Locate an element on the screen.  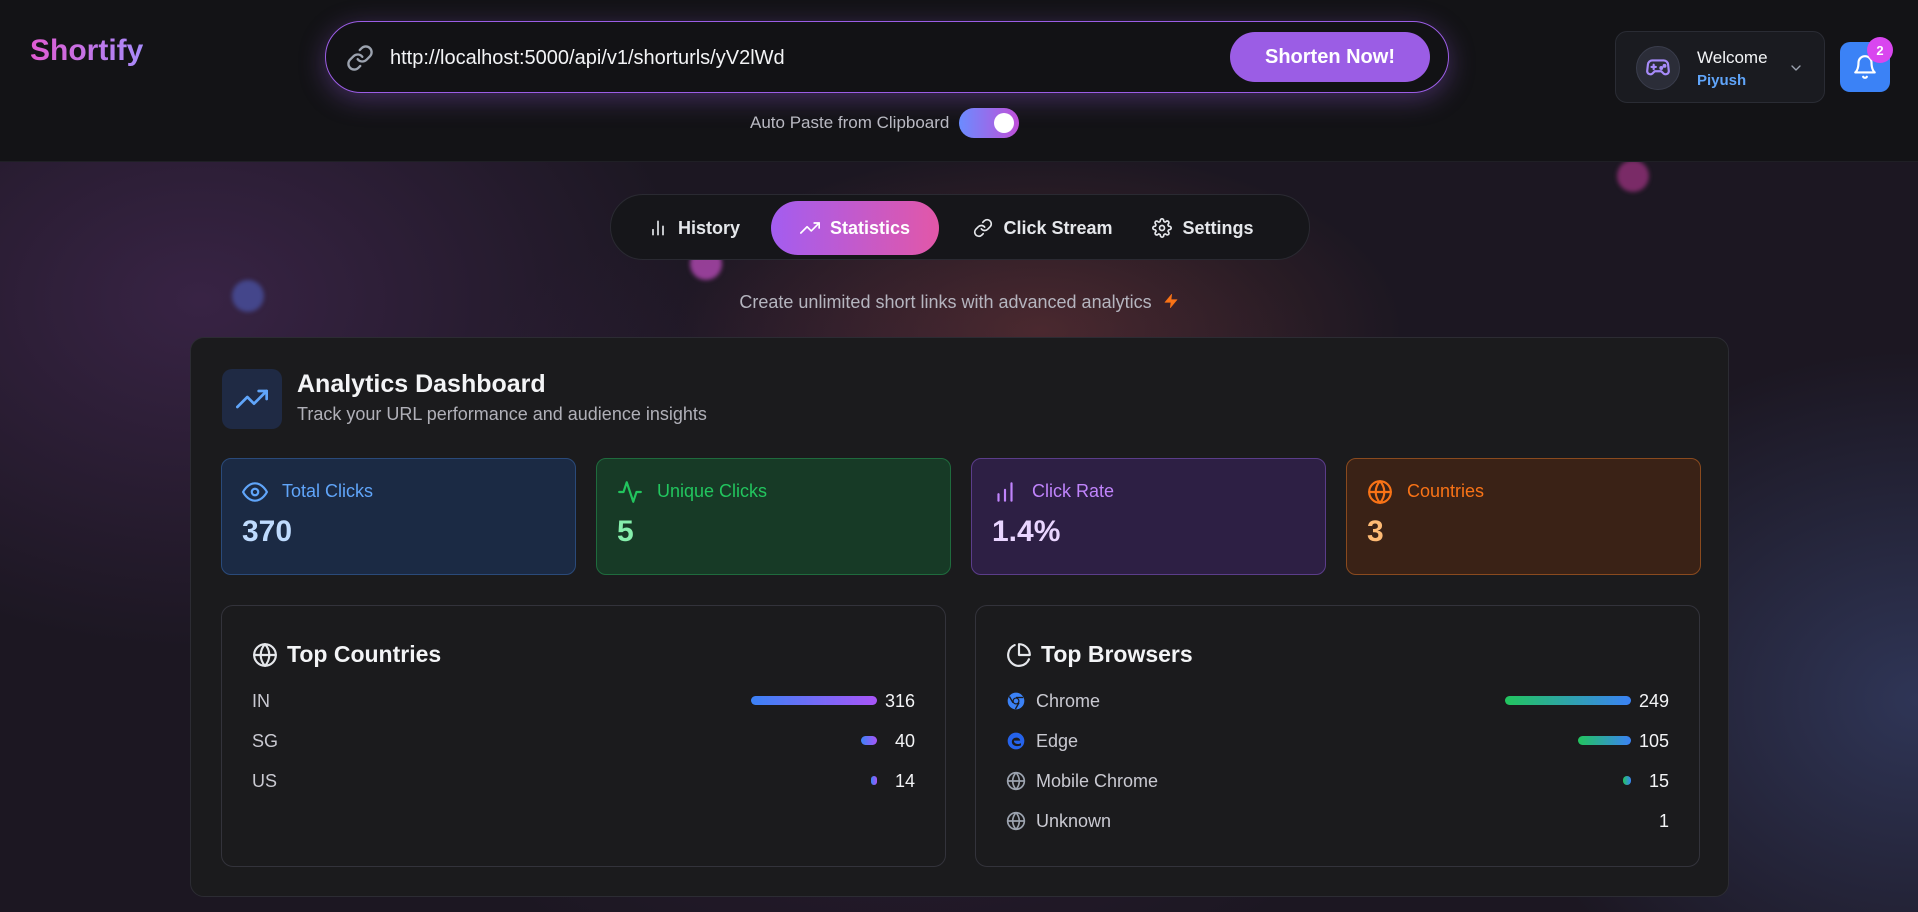
eye-icon is located at coordinates (255, 492).